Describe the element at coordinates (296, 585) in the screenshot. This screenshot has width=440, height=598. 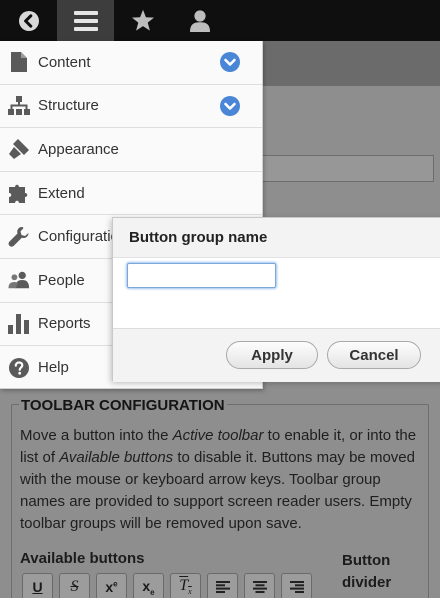
I see `align-right-icon` at that location.